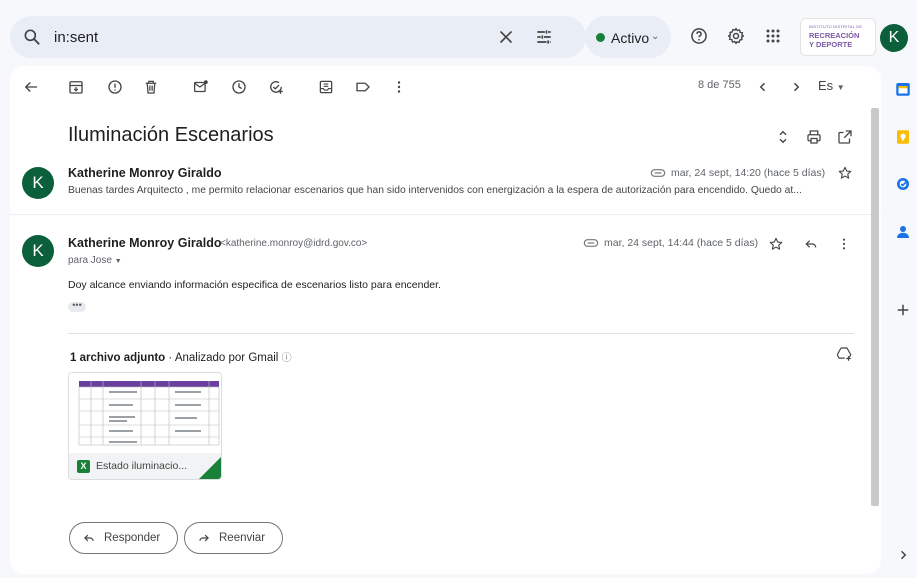 The height and width of the screenshot is (578, 917). Describe the element at coordinates (655, 36) in the screenshot. I see `chevron-down-icon: ⌄` at that location.